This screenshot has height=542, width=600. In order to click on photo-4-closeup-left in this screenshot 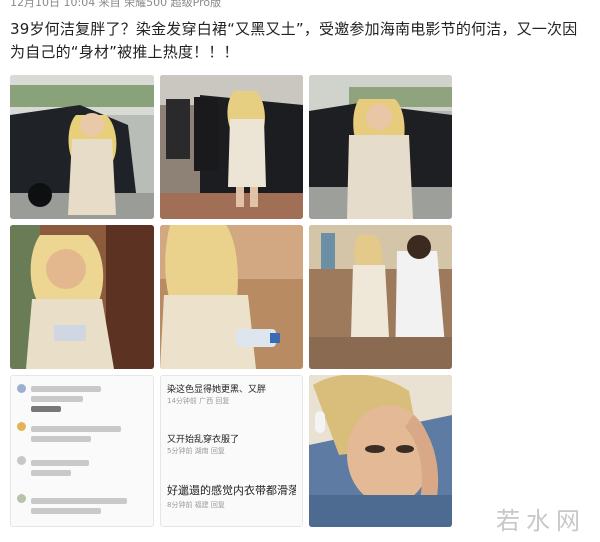, I will do `click(82, 297)`.